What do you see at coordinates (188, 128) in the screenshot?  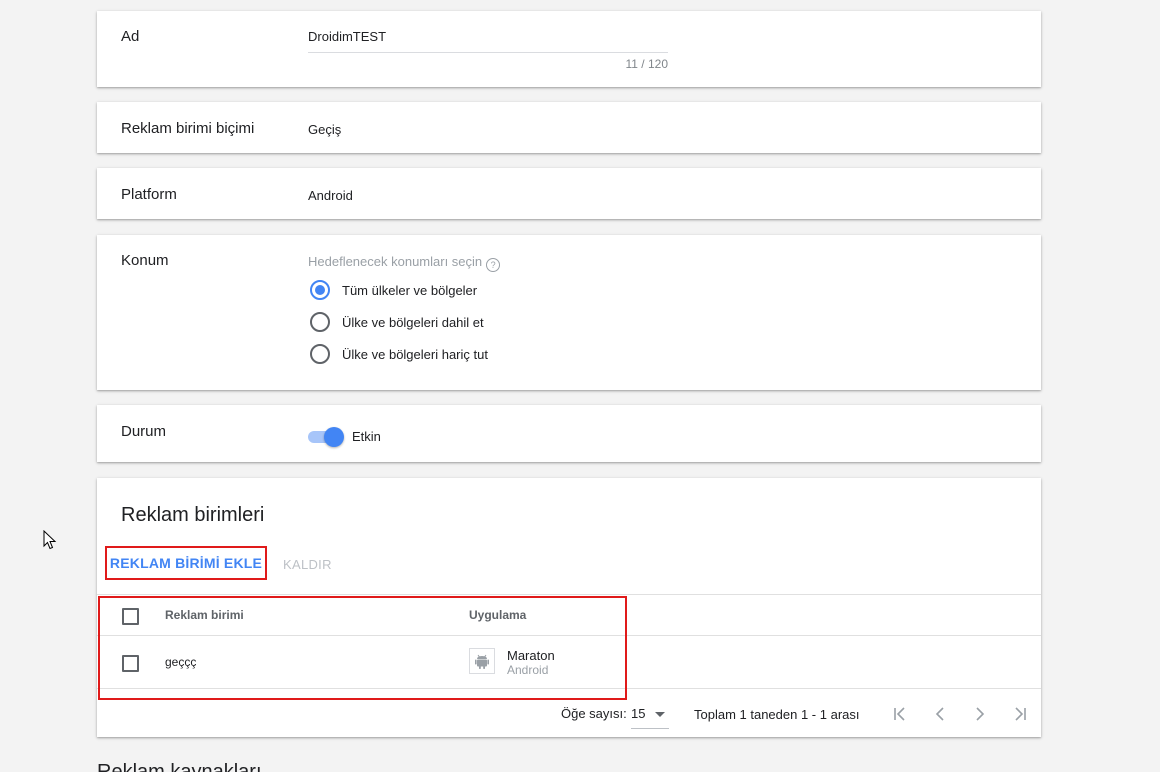 I see `format-label: Reklam birimi biçimi` at bounding box center [188, 128].